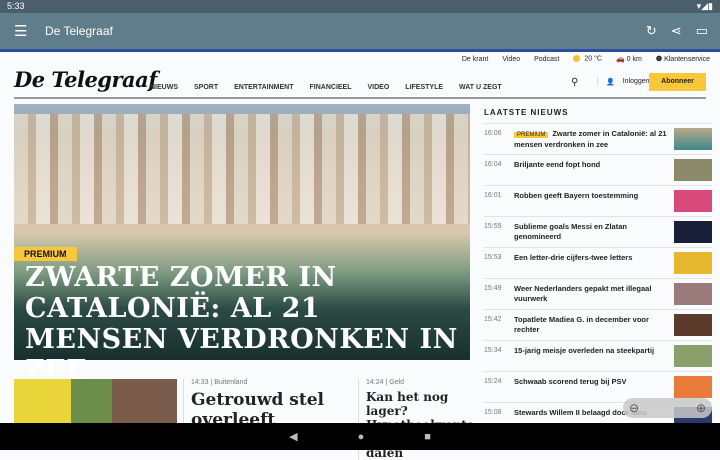 Image resolution: width=720 pixels, height=460 pixels. Describe the element at coordinates (593, 59) in the screenshot. I see `weather-value: 20 °C` at that location.